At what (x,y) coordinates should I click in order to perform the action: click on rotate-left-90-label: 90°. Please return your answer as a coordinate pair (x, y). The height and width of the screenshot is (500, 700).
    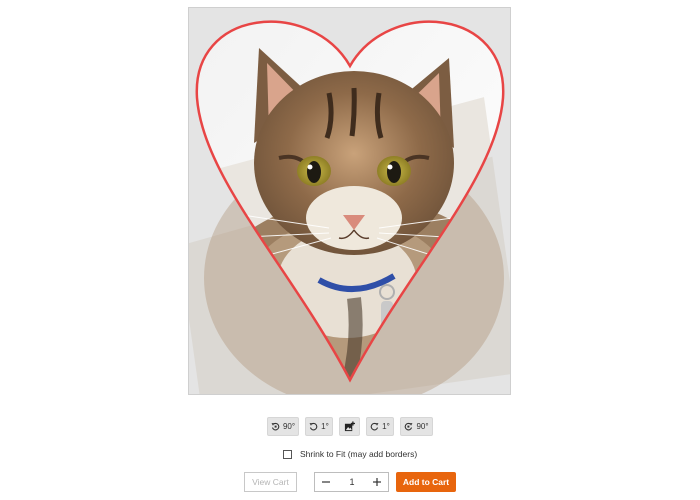
    Looking at the image, I should click on (289, 426).